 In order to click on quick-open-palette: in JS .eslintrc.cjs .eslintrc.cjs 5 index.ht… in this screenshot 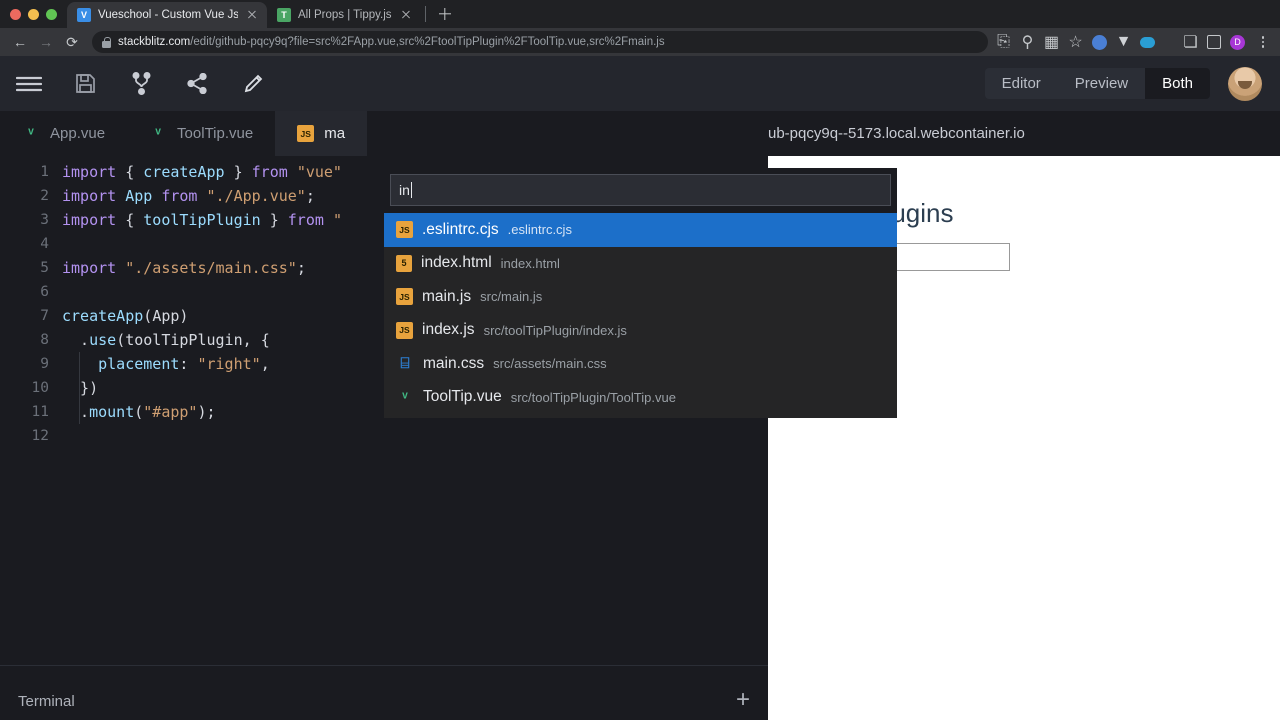, I will do `click(640, 293)`.